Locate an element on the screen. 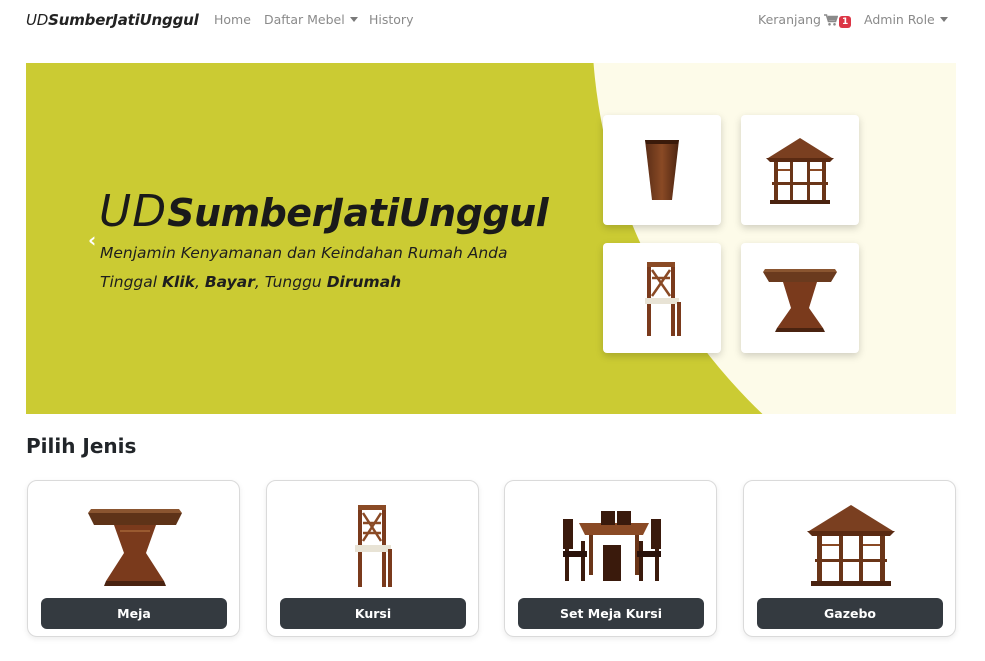 The image size is (985, 661). nav-cart: Keranjang 1 is located at coordinates (805, 20).